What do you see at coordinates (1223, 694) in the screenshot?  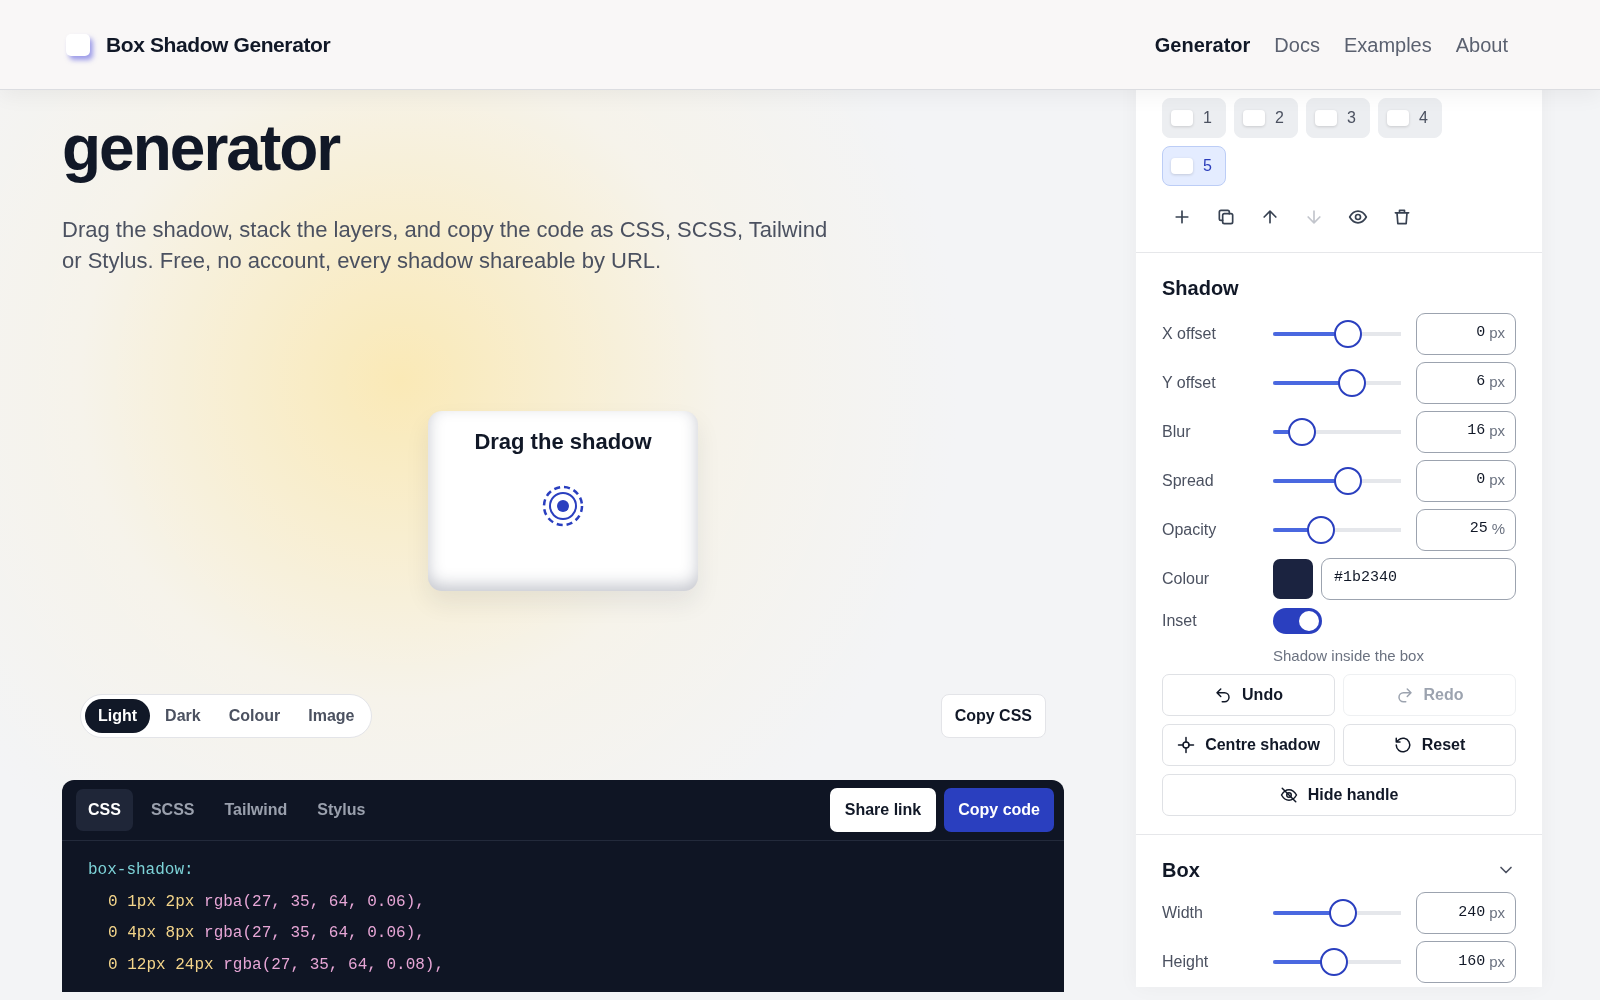 I see `undo-icon` at bounding box center [1223, 694].